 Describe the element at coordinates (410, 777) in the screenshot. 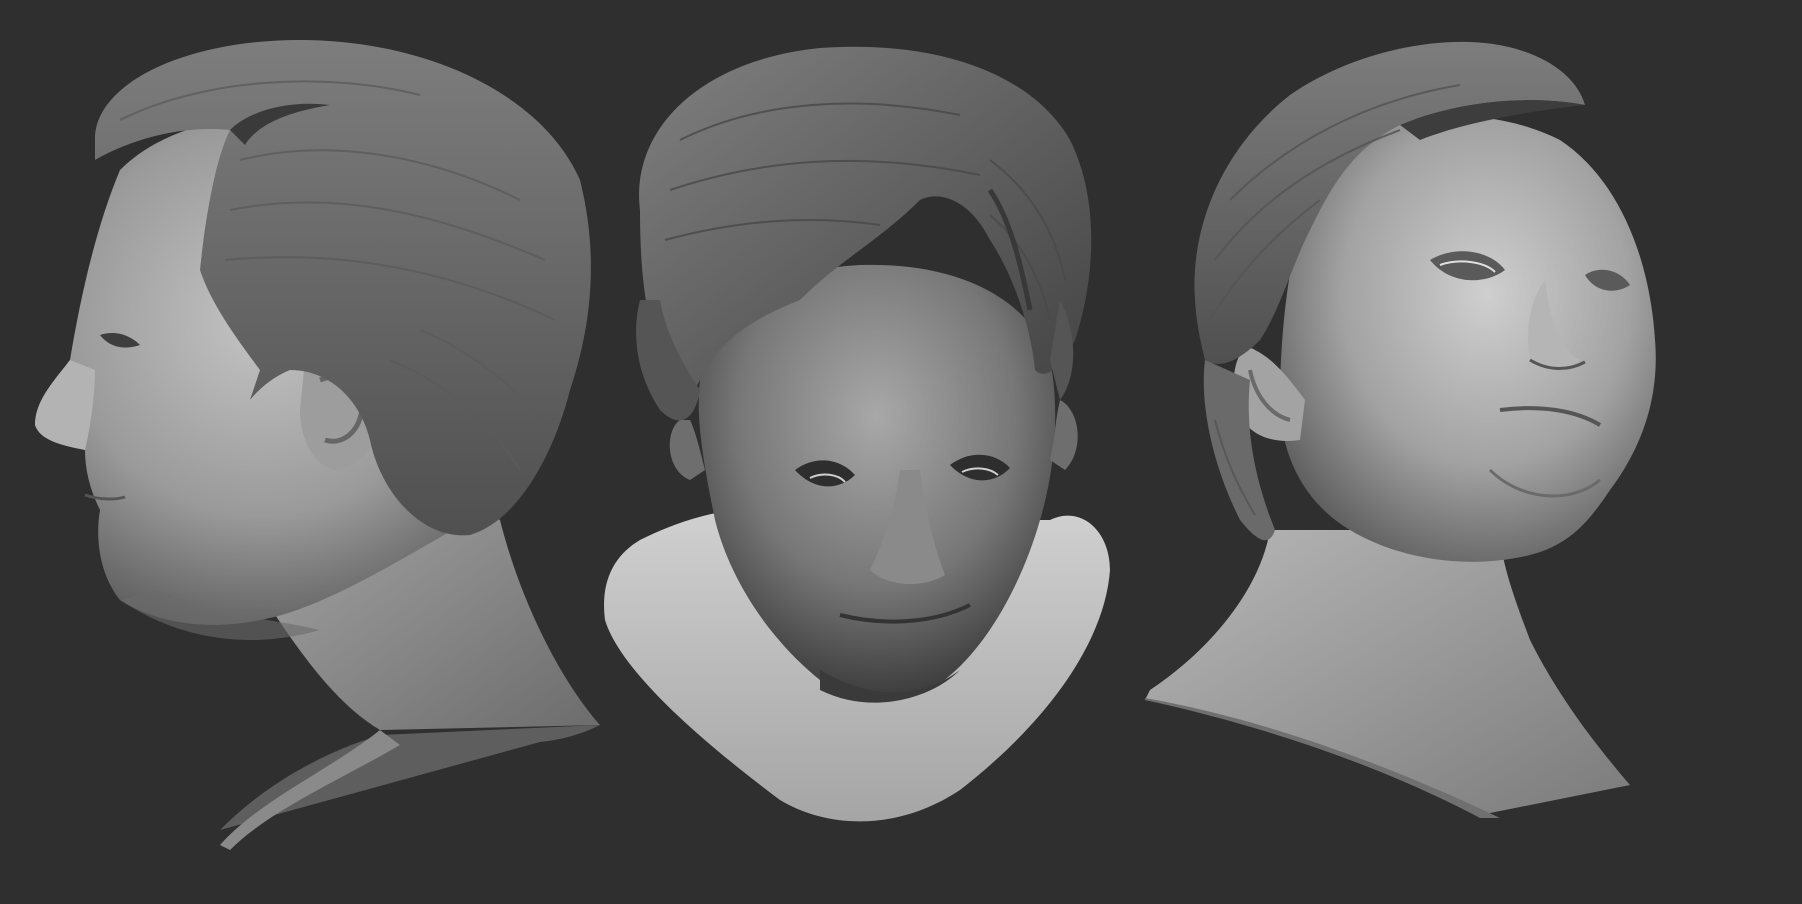

I see `neck-cut-left` at that location.